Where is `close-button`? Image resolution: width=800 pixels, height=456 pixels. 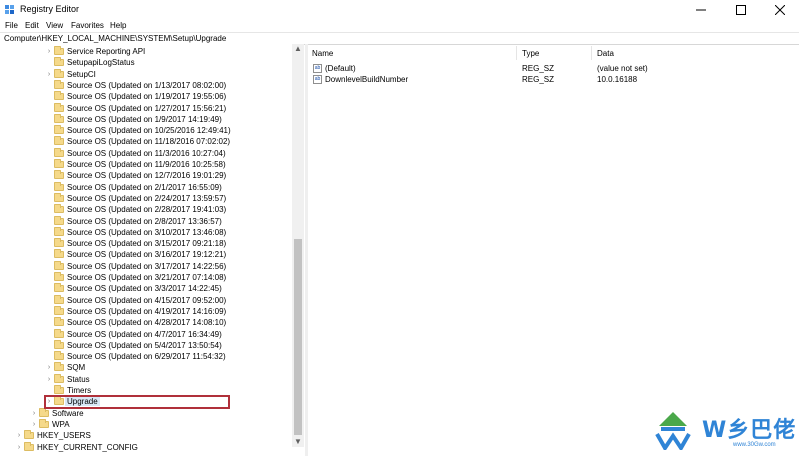
close-button is located at coordinates (780, 9).